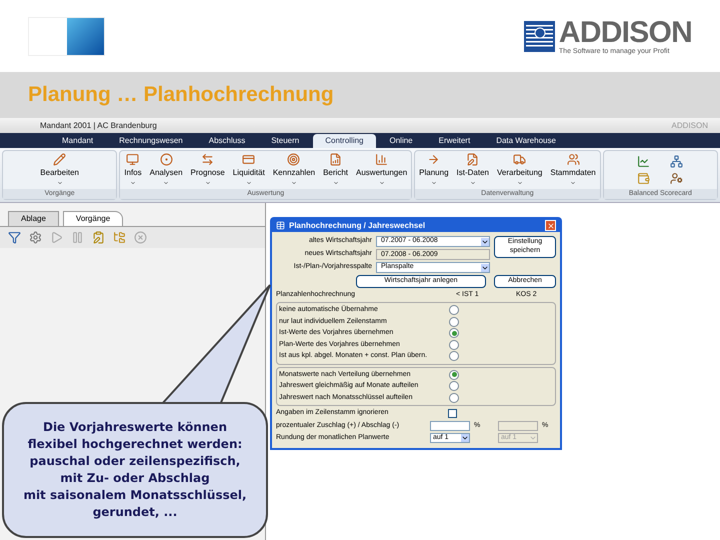 The height and width of the screenshot is (540, 720). Describe the element at coordinates (690, 126) in the screenshot. I see `app-brand: ADDISON` at that location.